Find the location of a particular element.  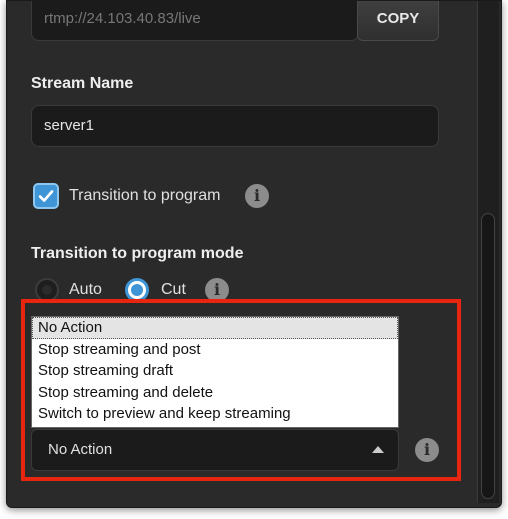

radio-cut-label: Cut is located at coordinates (173, 289).